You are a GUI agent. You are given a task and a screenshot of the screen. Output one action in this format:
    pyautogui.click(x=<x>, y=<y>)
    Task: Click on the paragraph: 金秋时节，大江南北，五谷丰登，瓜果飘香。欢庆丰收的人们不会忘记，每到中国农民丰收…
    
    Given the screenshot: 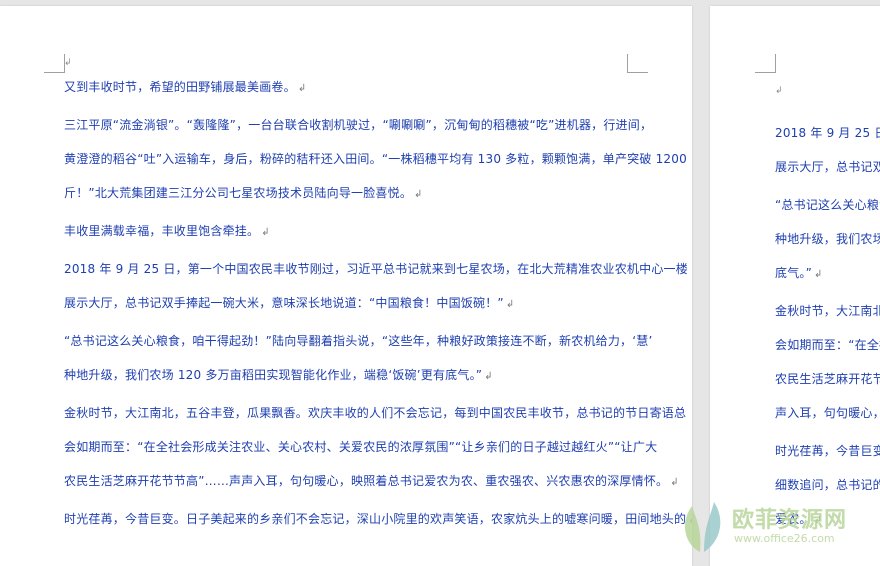 What is the action you would take?
    pyautogui.click(x=375, y=447)
    